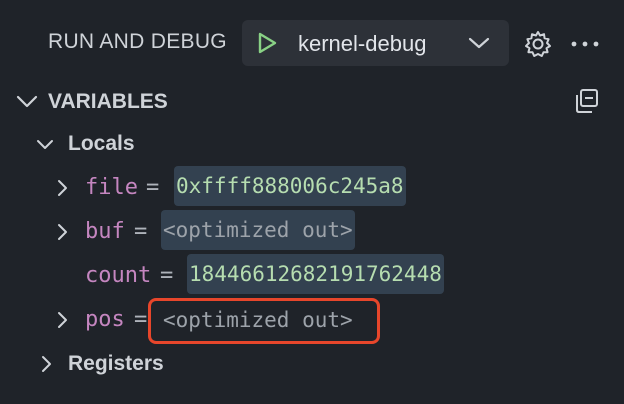 This screenshot has width=624, height=404. I want to click on variable-value: <optimized out>, so click(258, 230).